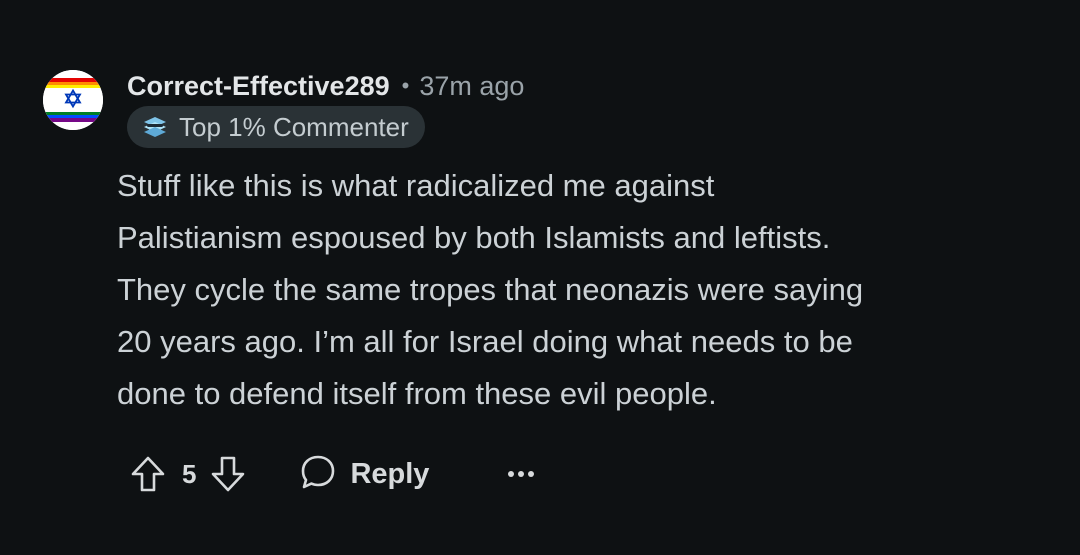 The width and height of the screenshot is (1080, 555). I want to click on username: Correct-Effective289, so click(258, 86).